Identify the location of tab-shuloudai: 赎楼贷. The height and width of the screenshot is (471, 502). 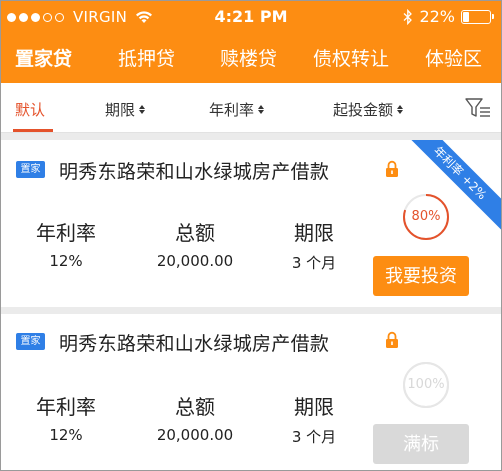
(248, 57).